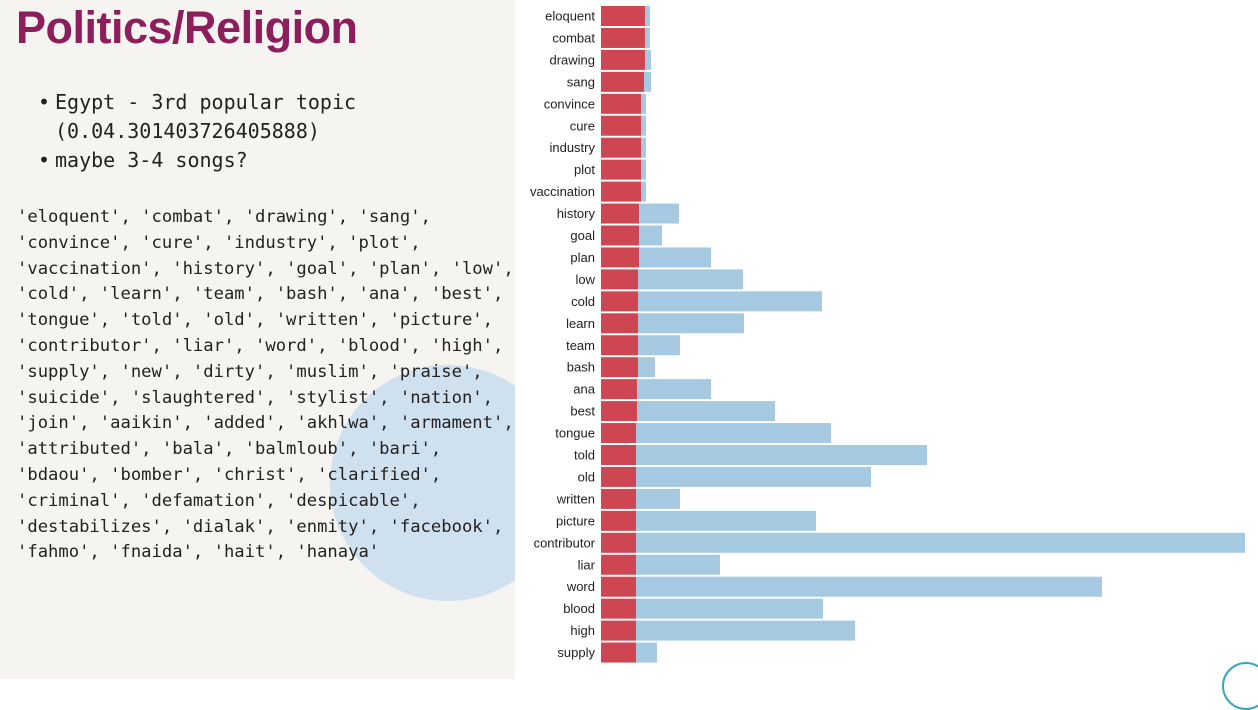  I want to click on bar-topic-drawing, so click(623, 59).